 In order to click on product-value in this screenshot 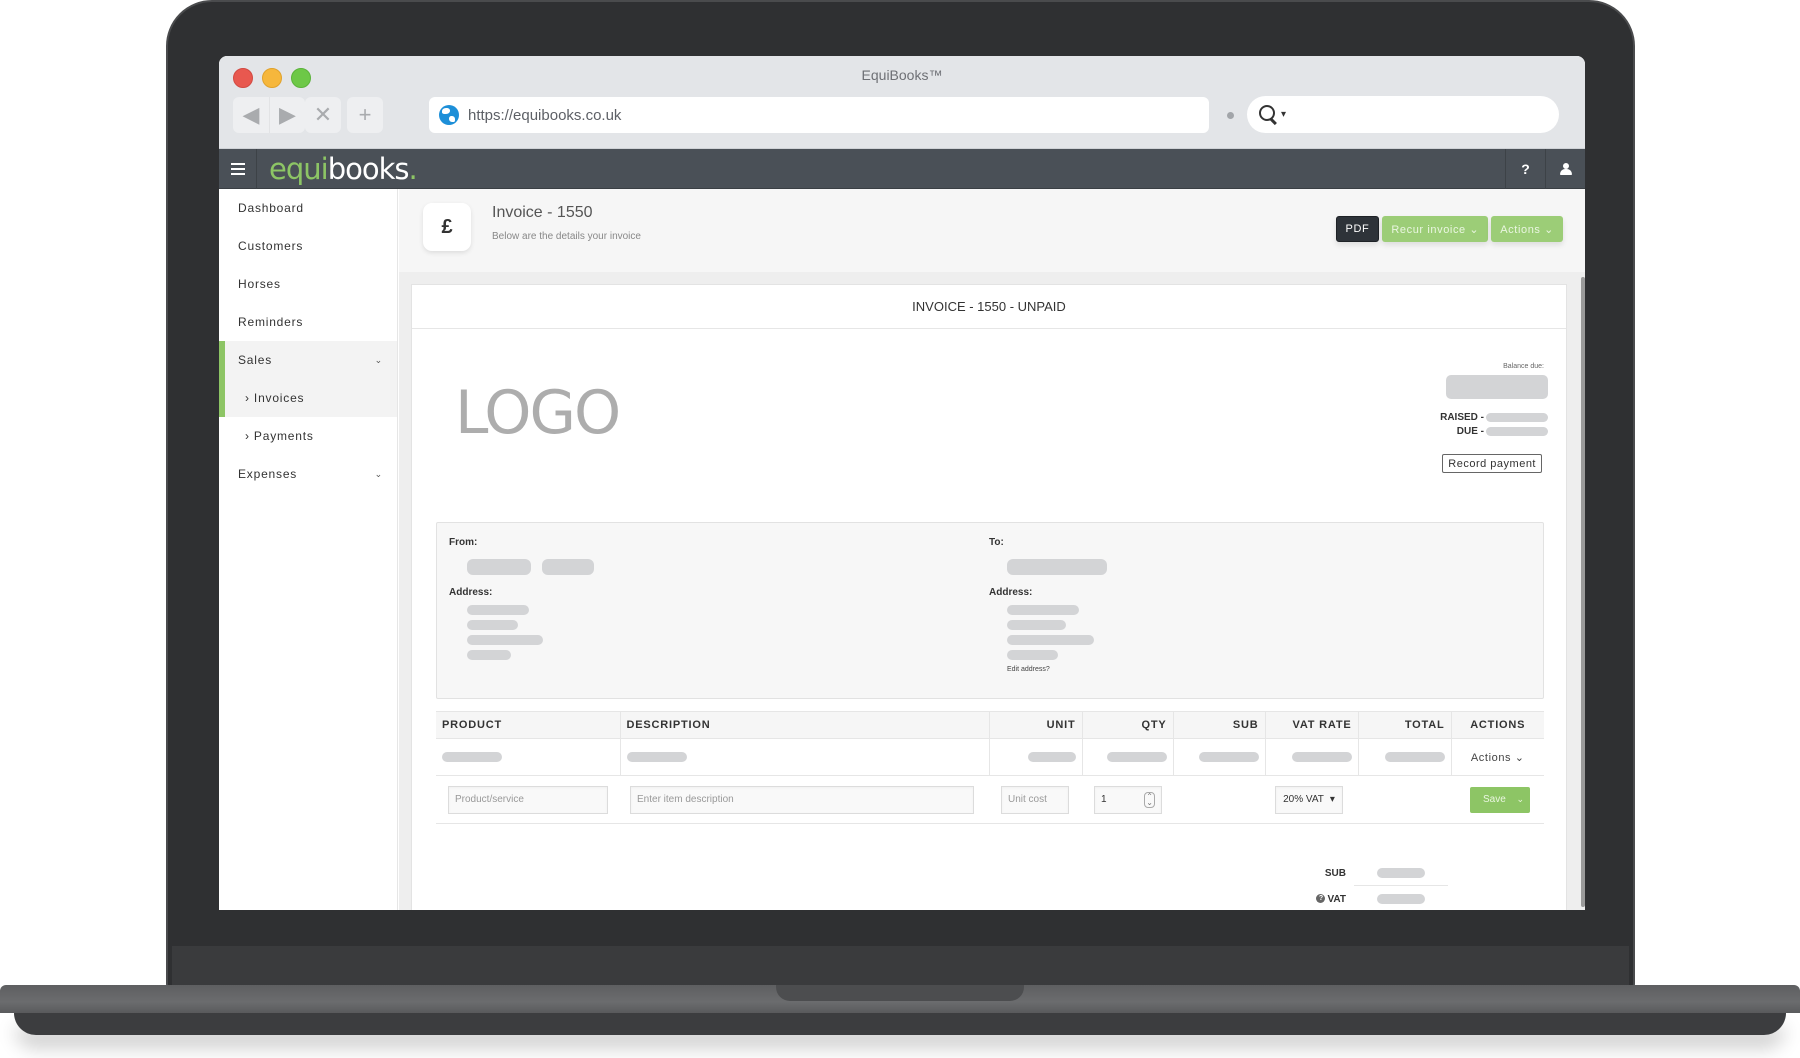, I will do `click(472, 756)`.